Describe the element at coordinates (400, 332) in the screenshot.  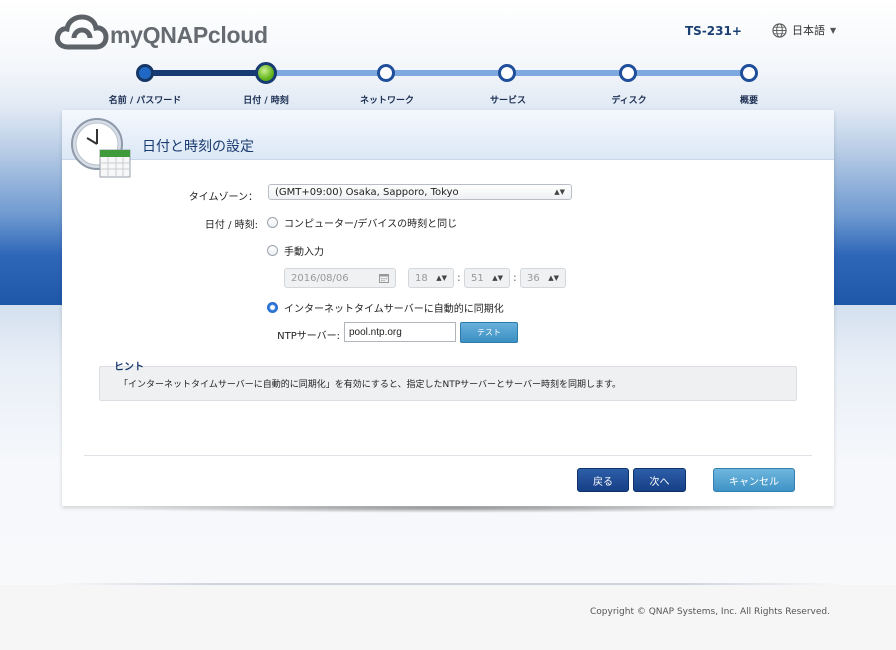
I see `ntp-server-input` at that location.